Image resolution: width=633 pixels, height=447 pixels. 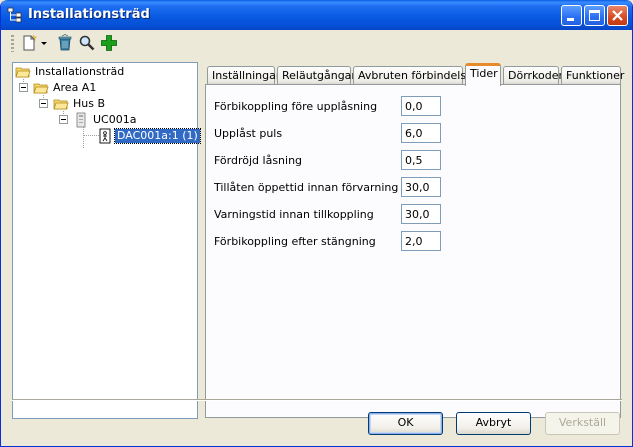 I want to click on tab-installningar: Inställningar, so click(x=243, y=75).